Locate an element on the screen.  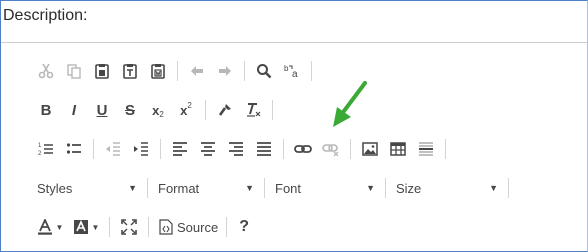
redo-icon is located at coordinates (225, 71).